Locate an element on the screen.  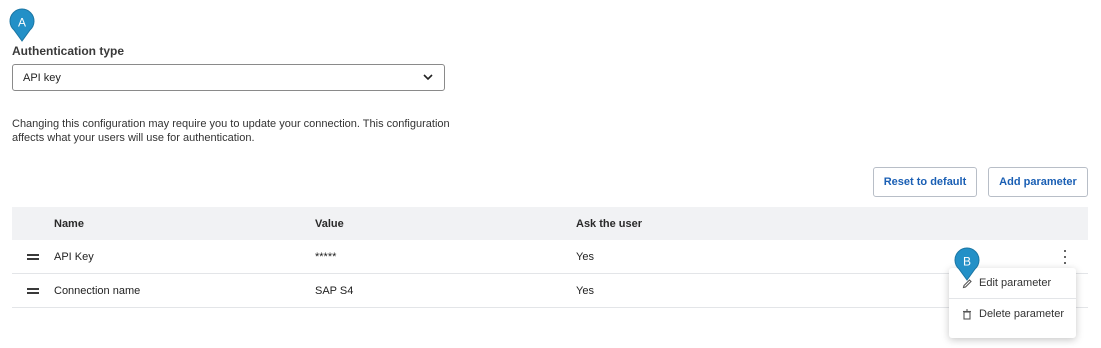
column-header-name: Name is located at coordinates (69, 223).